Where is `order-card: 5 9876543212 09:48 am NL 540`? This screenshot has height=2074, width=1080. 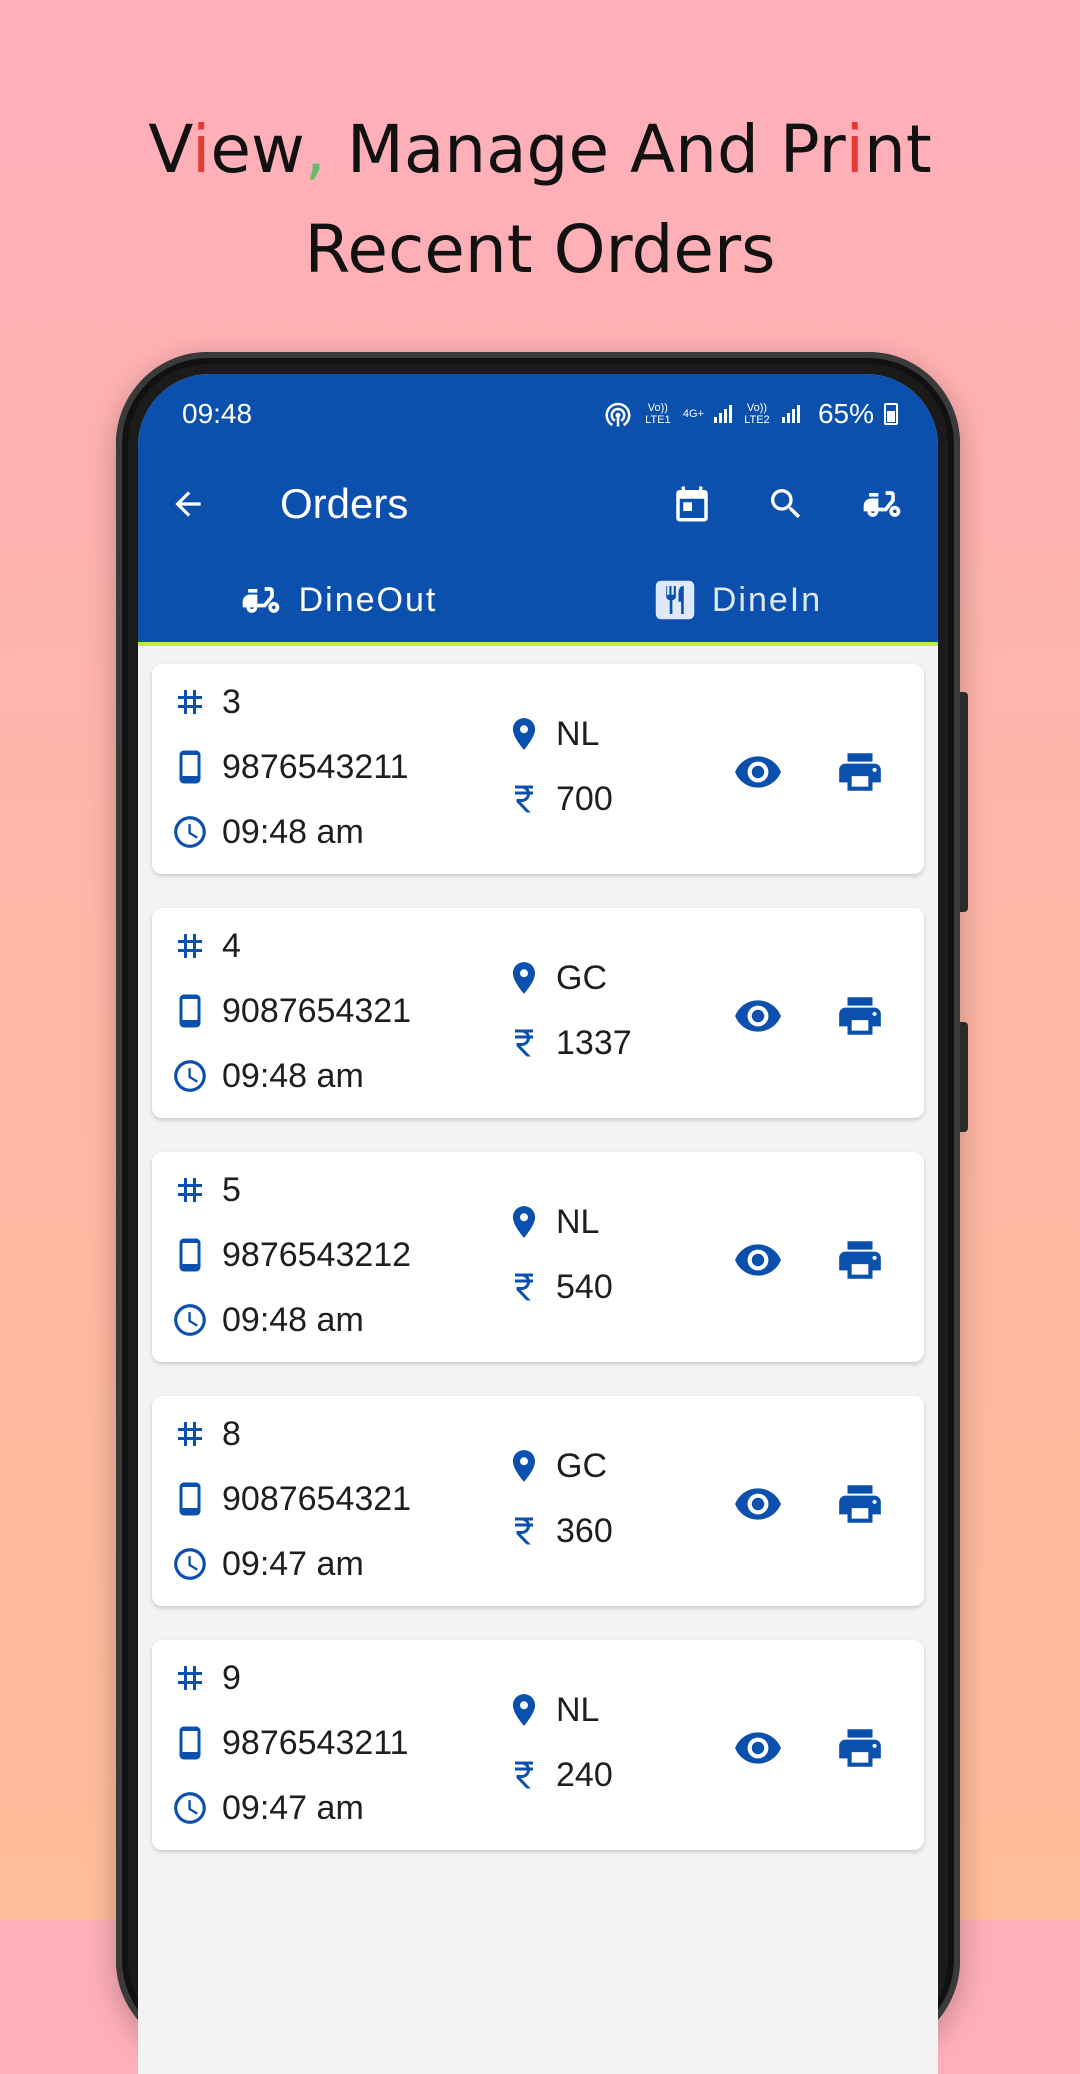
order-card: 5 9876543212 09:48 am NL 540 is located at coordinates (538, 1257).